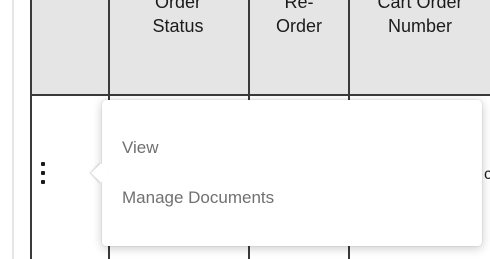 The width and height of the screenshot is (490, 259). I want to click on column-header-cart-order-number: Cart Order Number, so click(420, 47).